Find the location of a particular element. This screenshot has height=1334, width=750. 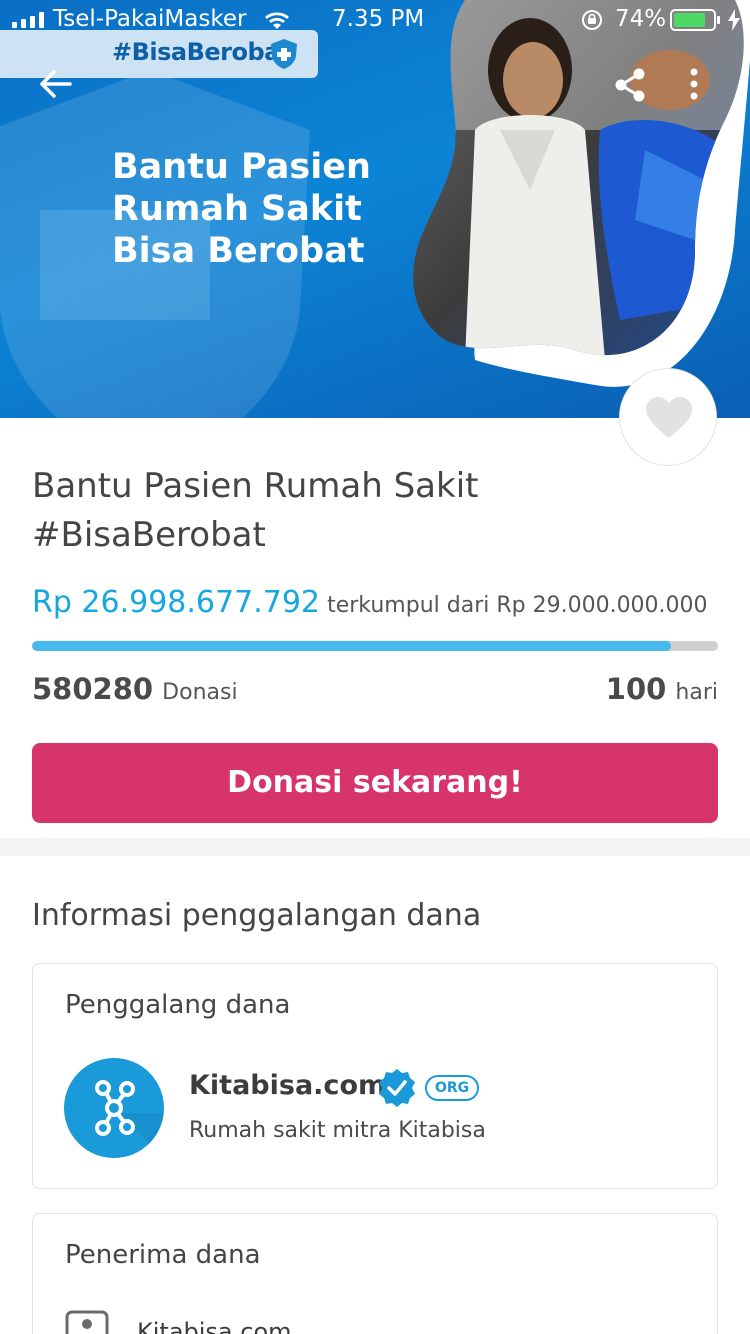

days-remaining: 100 hari is located at coordinates (662, 689).